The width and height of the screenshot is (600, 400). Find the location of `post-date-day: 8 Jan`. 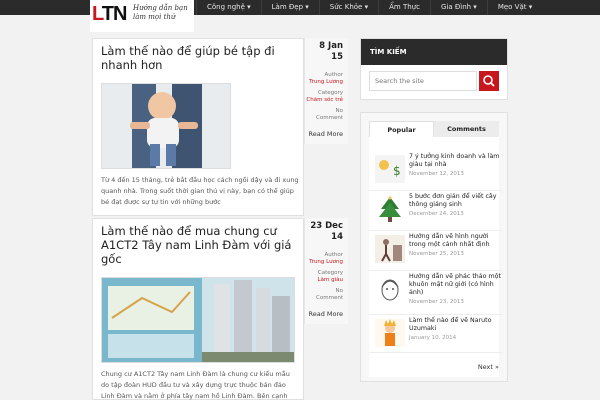

post-date-day: 8 Jan is located at coordinates (331, 46).